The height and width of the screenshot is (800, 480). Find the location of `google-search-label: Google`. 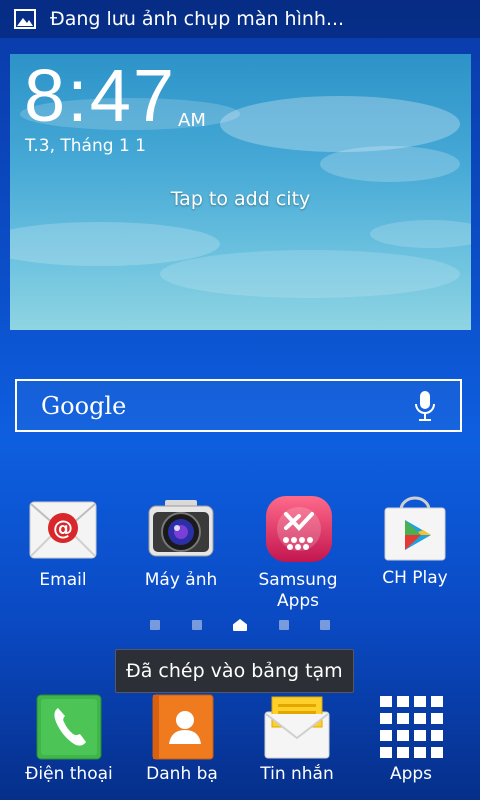

google-search-label: Google is located at coordinates (84, 405).